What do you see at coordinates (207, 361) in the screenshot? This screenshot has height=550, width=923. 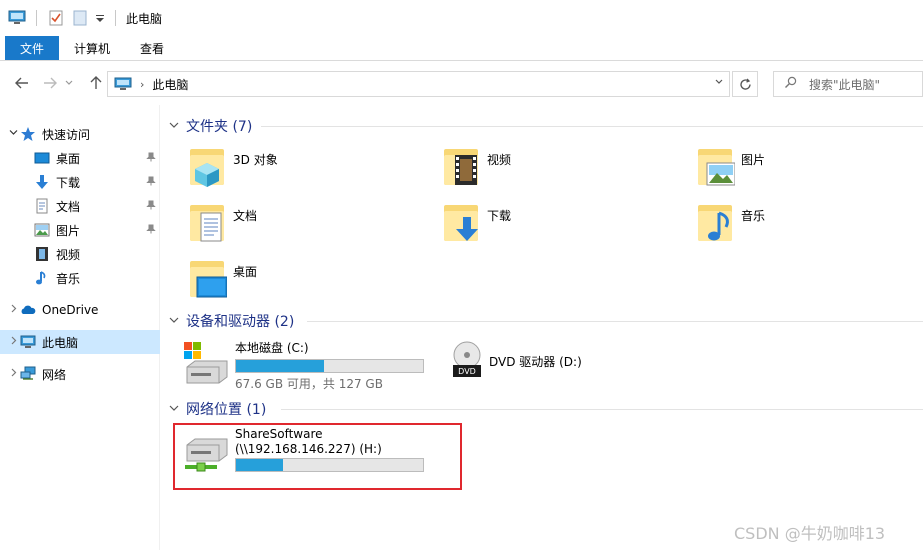 I see `hard-drive-icon` at bounding box center [207, 361].